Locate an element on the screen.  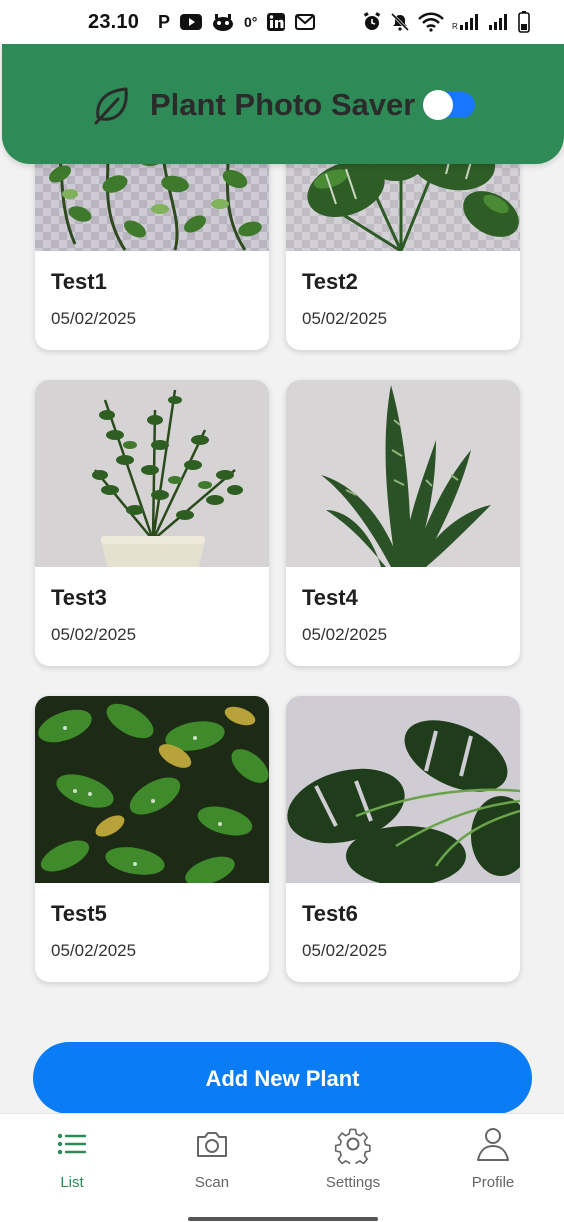
plant-card: Test5 05/02/2025 is located at coordinates (152, 839).